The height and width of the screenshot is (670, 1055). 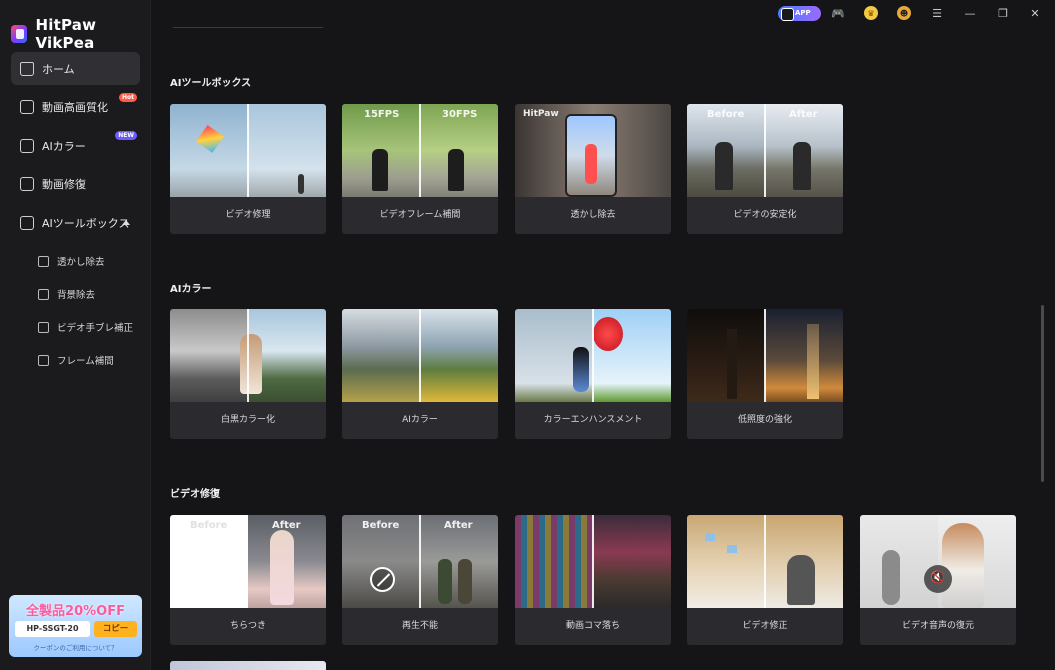 I want to click on sidebar-item-video-enhance: 動画高画質化 Hot, so click(x=75, y=107).